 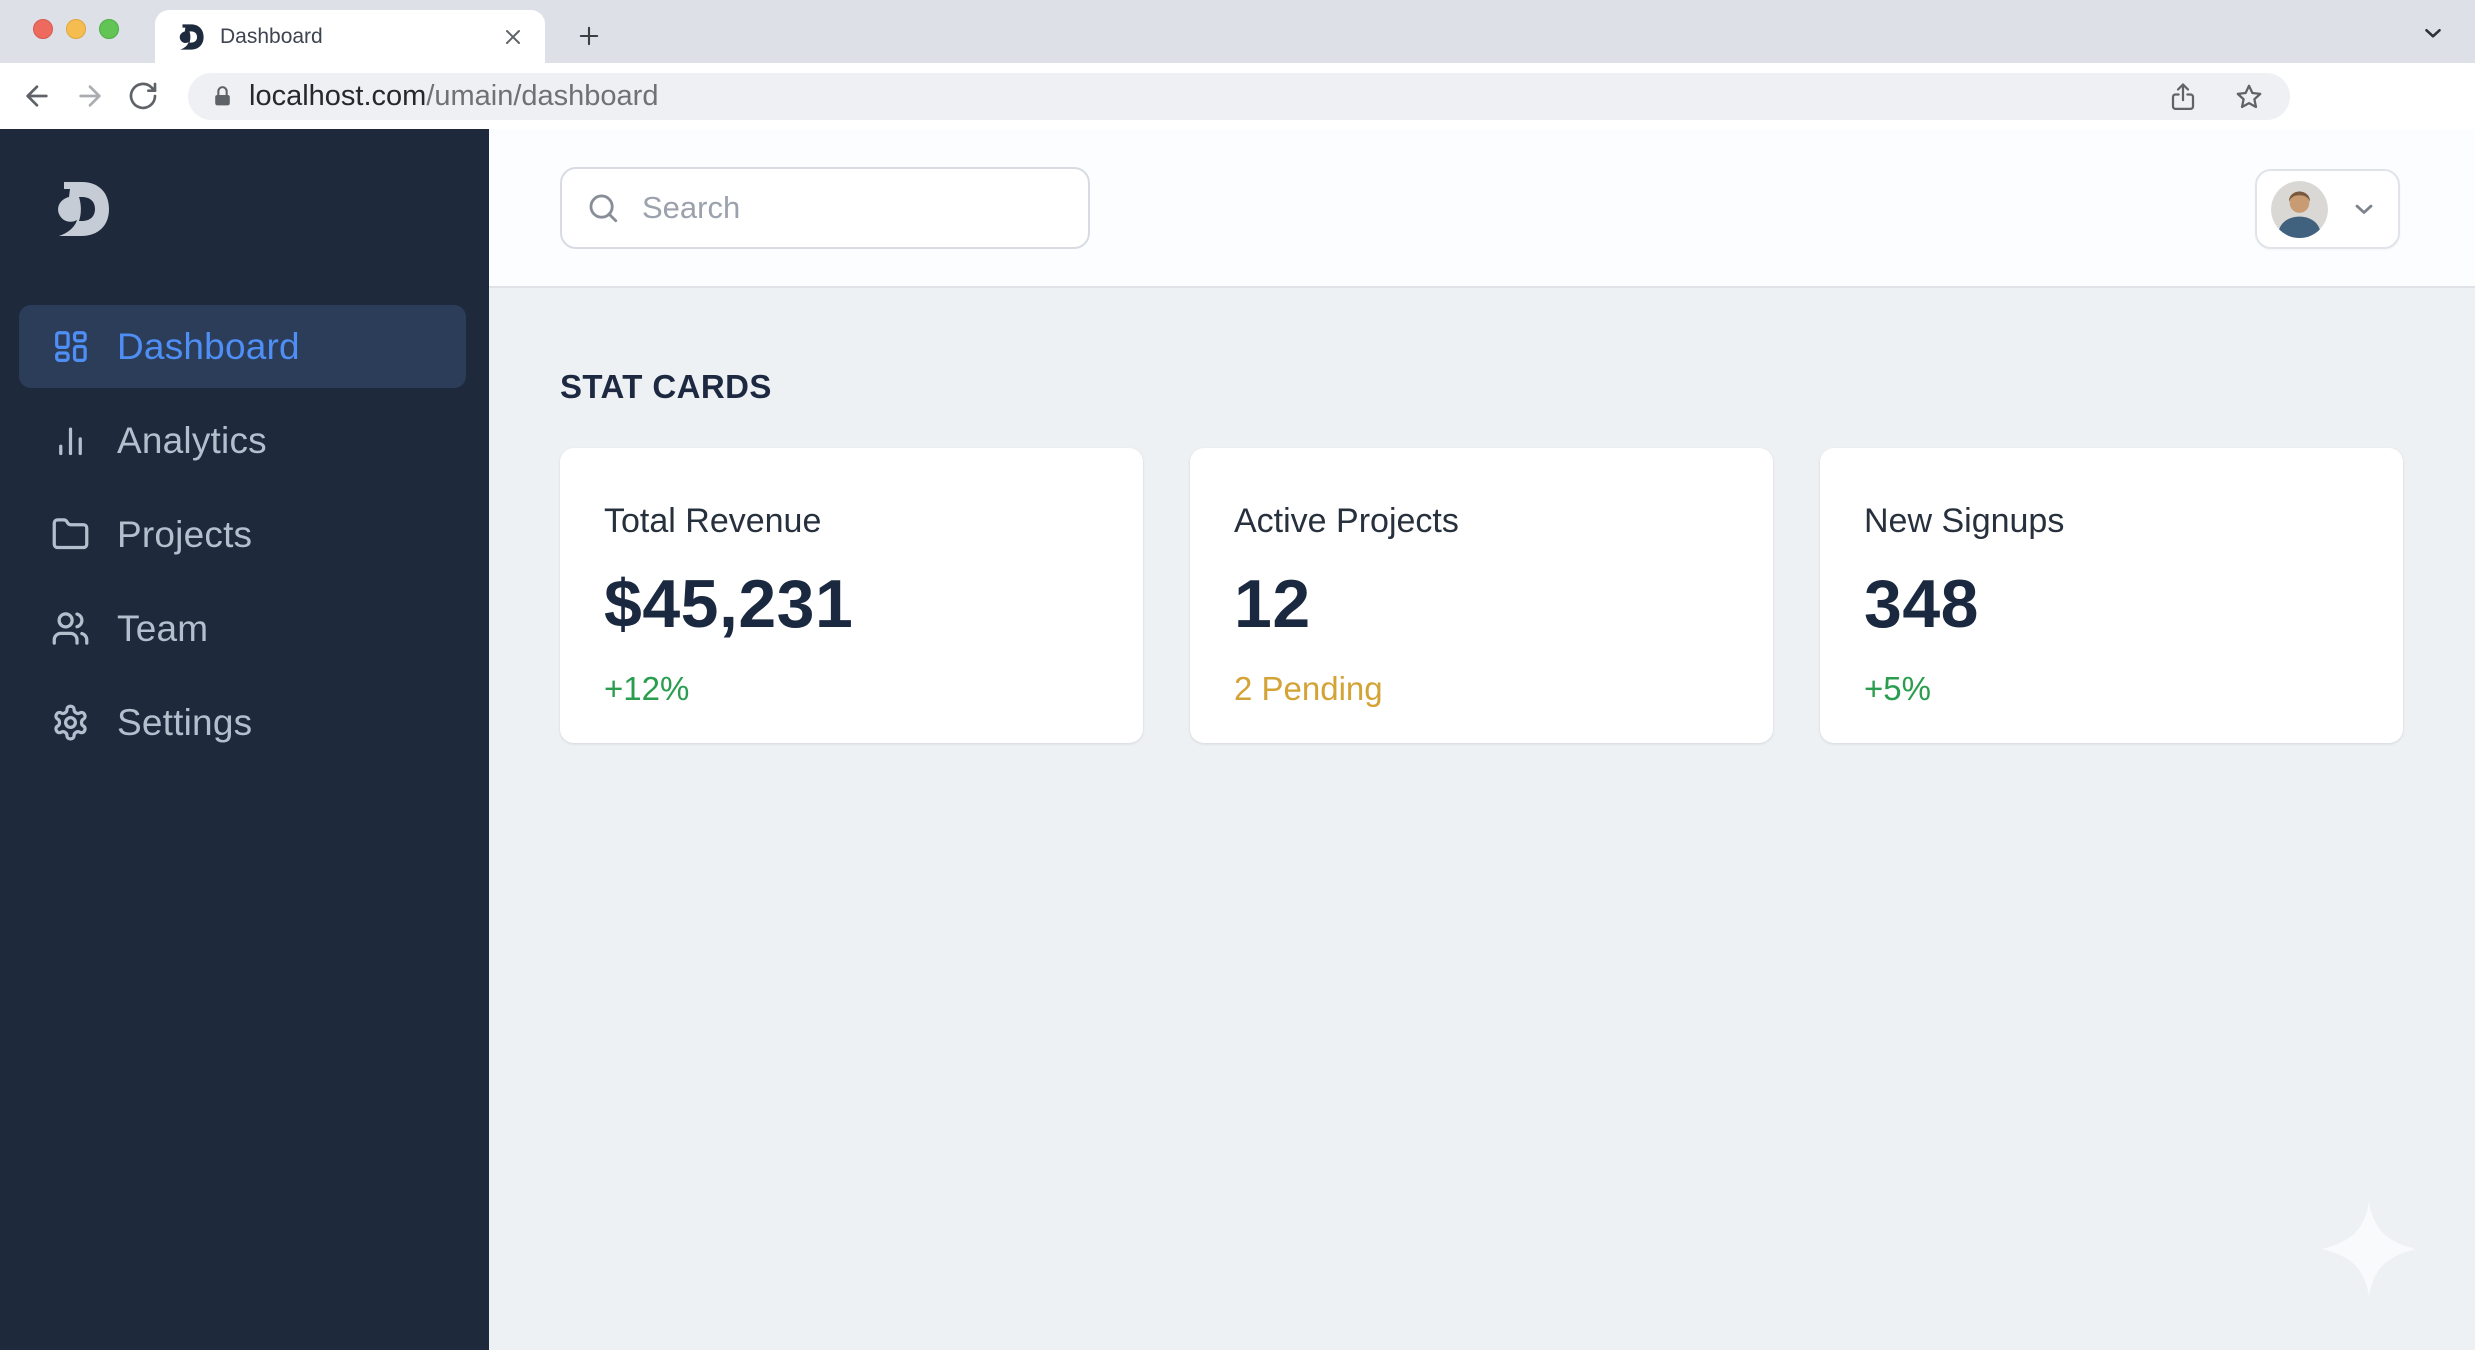 I want to click on sidebar-item-analytics: Analytics, so click(x=242, y=440).